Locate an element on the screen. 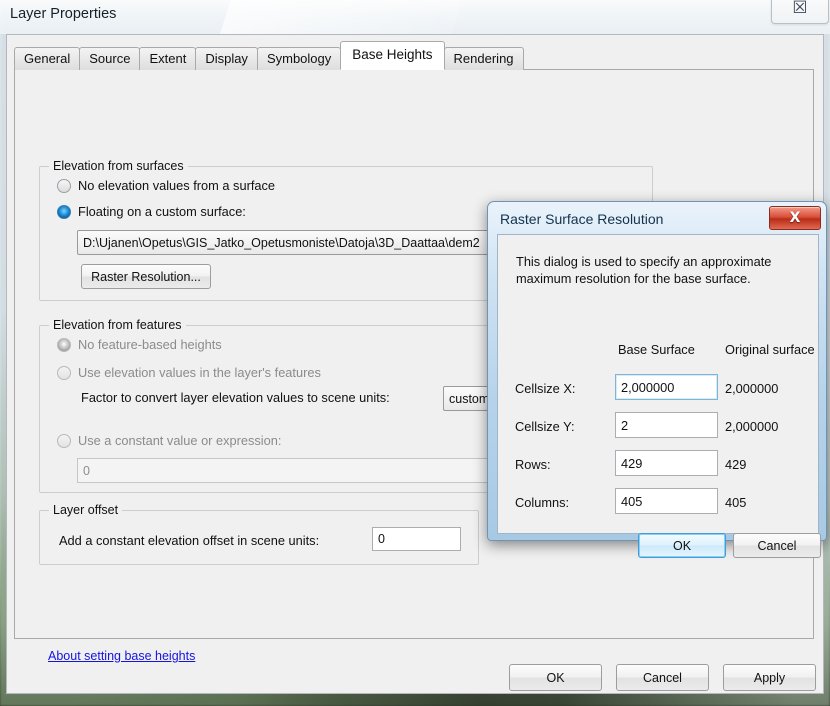 The width and height of the screenshot is (830, 706). radio-no-elevation-values: No elevation values from a surface is located at coordinates (166, 185).